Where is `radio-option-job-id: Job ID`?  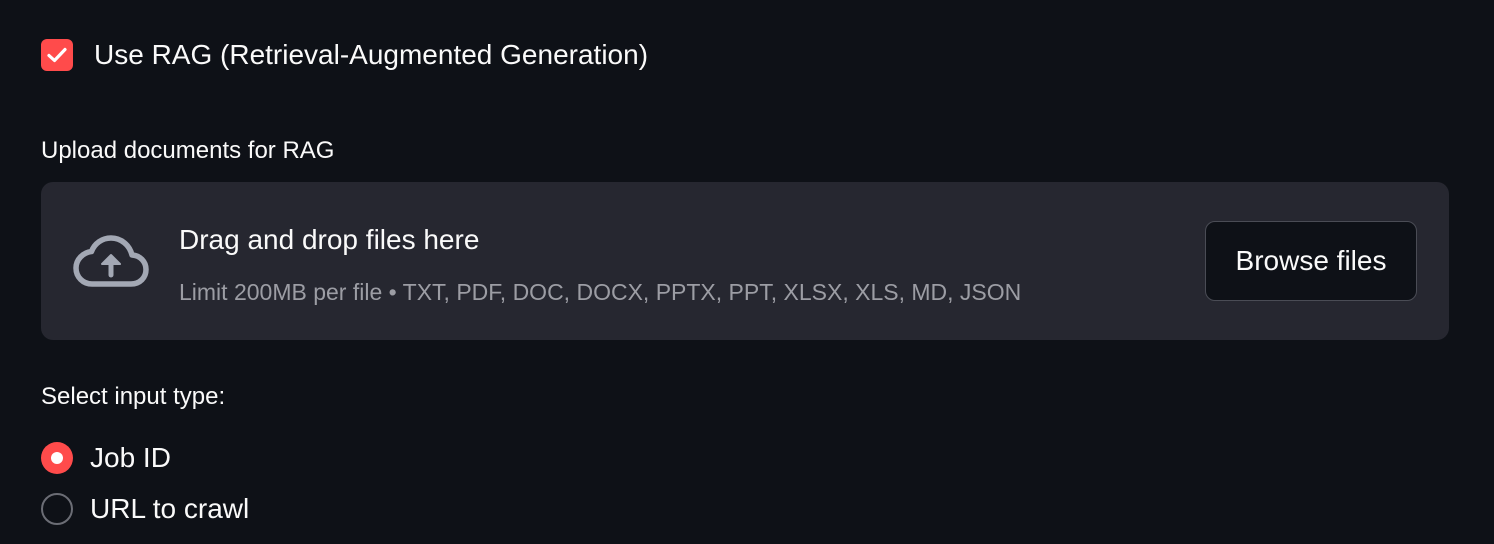 radio-option-job-id: Job ID is located at coordinates (106, 458).